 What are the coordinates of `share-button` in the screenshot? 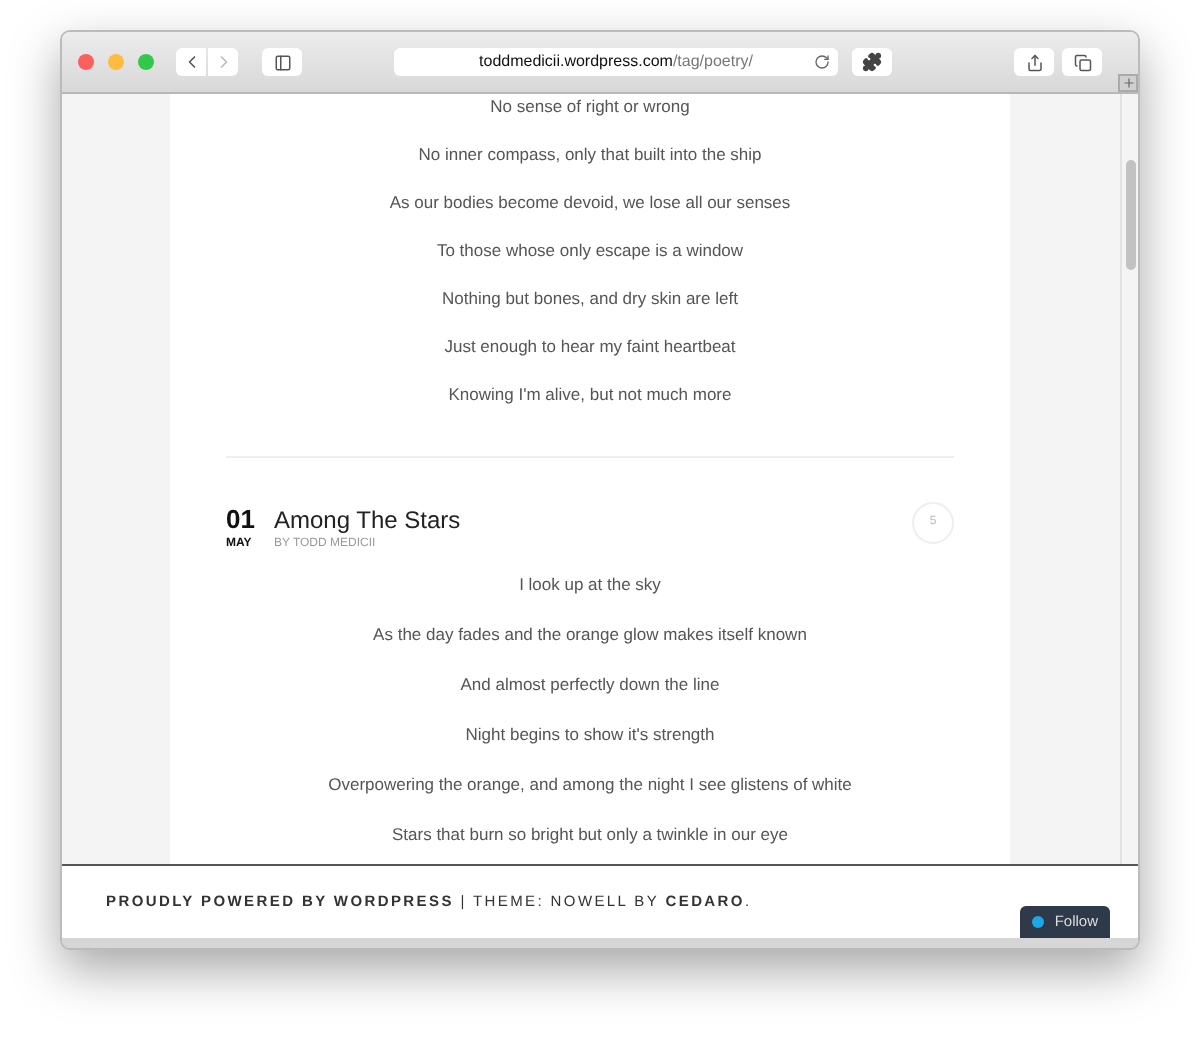 It's located at (1034, 62).